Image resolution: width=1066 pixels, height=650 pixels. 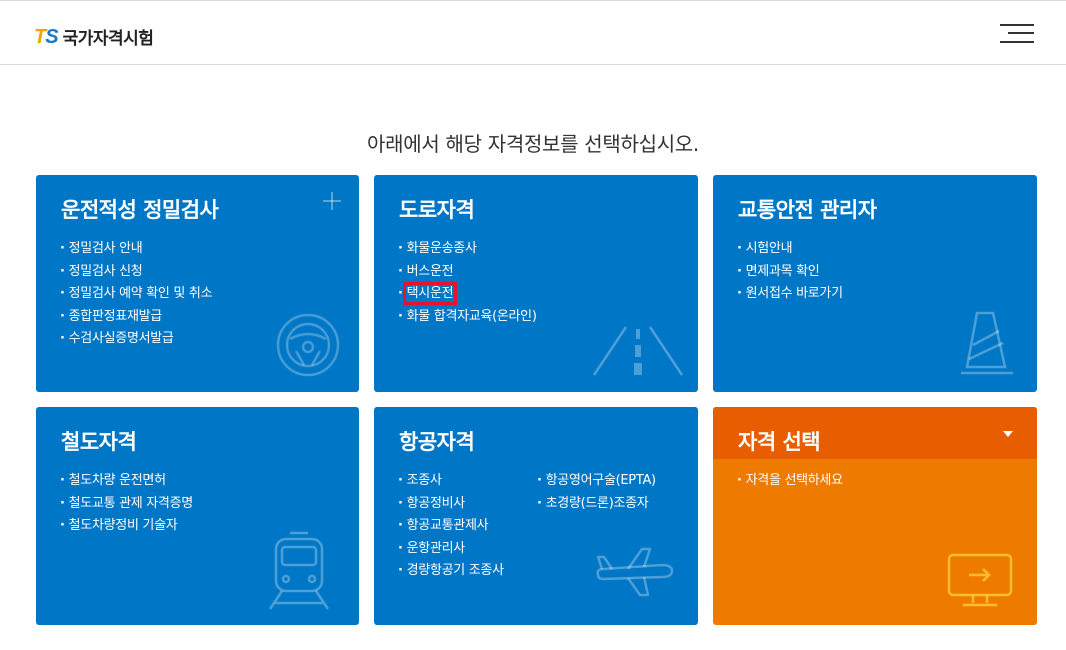 I want to click on card-title: 운전적성 정밀검사, so click(x=140, y=209).